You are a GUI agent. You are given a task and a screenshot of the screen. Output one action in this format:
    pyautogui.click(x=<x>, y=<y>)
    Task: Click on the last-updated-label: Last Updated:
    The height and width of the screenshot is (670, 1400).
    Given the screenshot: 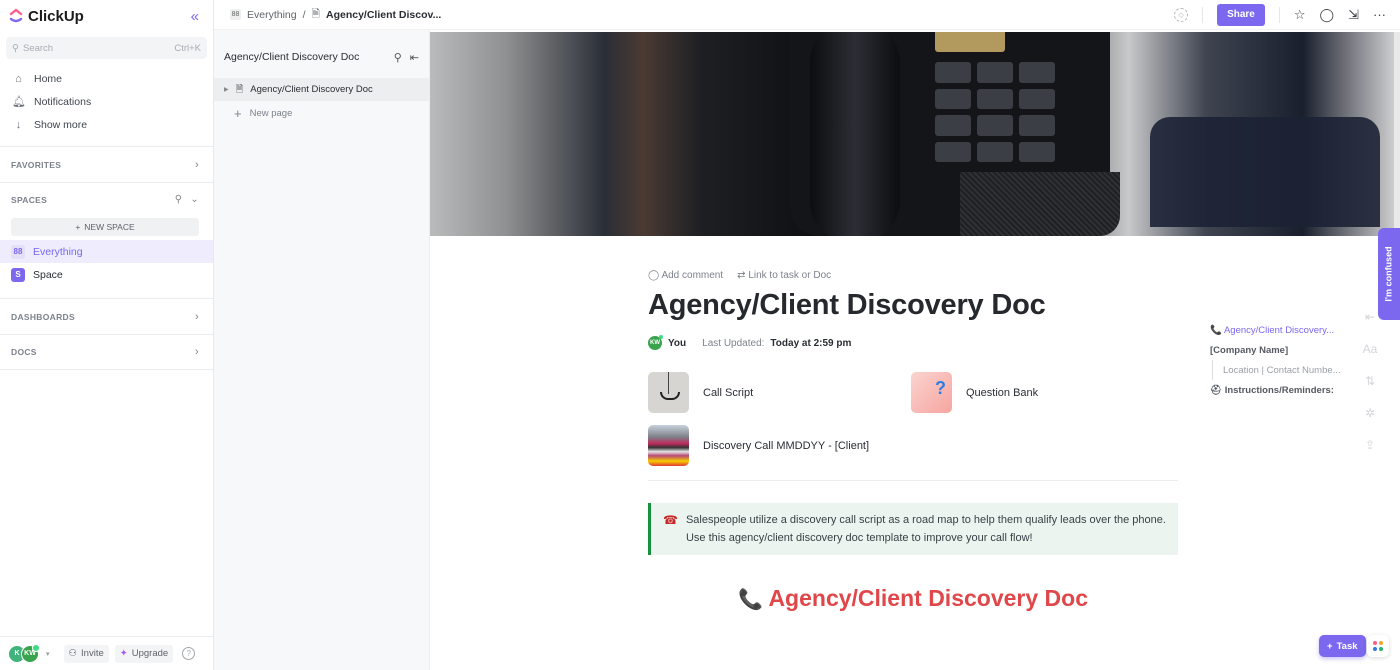 What is the action you would take?
    pyautogui.click(x=733, y=343)
    